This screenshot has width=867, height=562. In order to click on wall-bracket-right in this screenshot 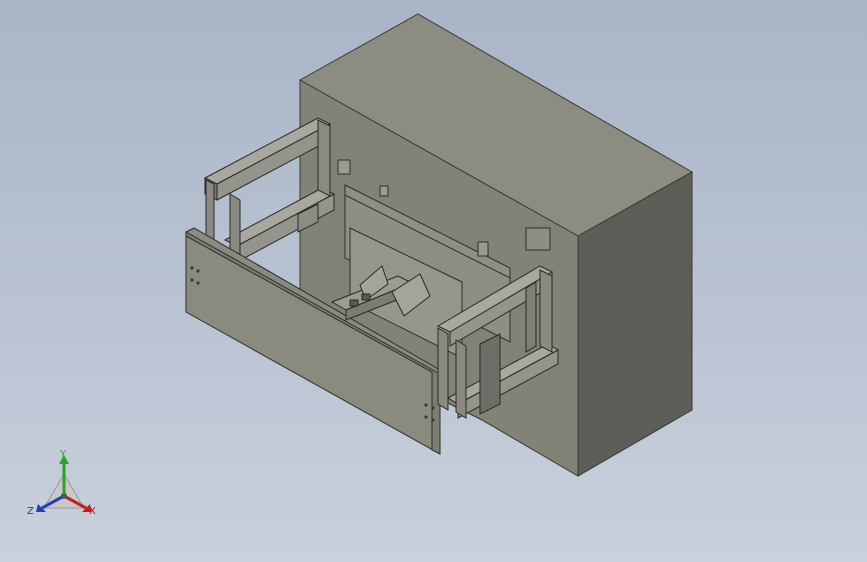, I will do `click(483, 249)`.